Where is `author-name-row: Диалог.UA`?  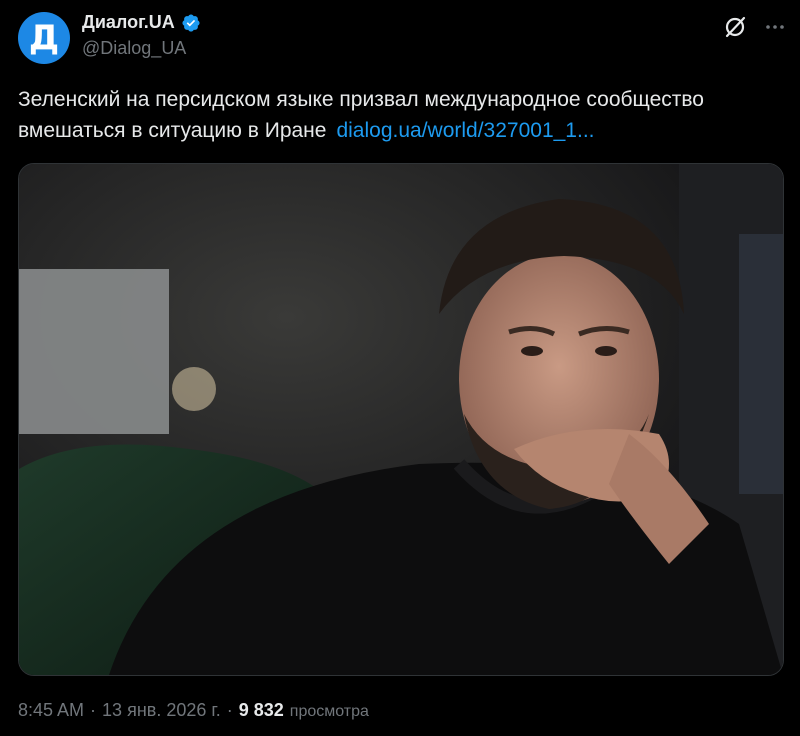
author-name-row: Диалог.UA is located at coordinates (141, 22).